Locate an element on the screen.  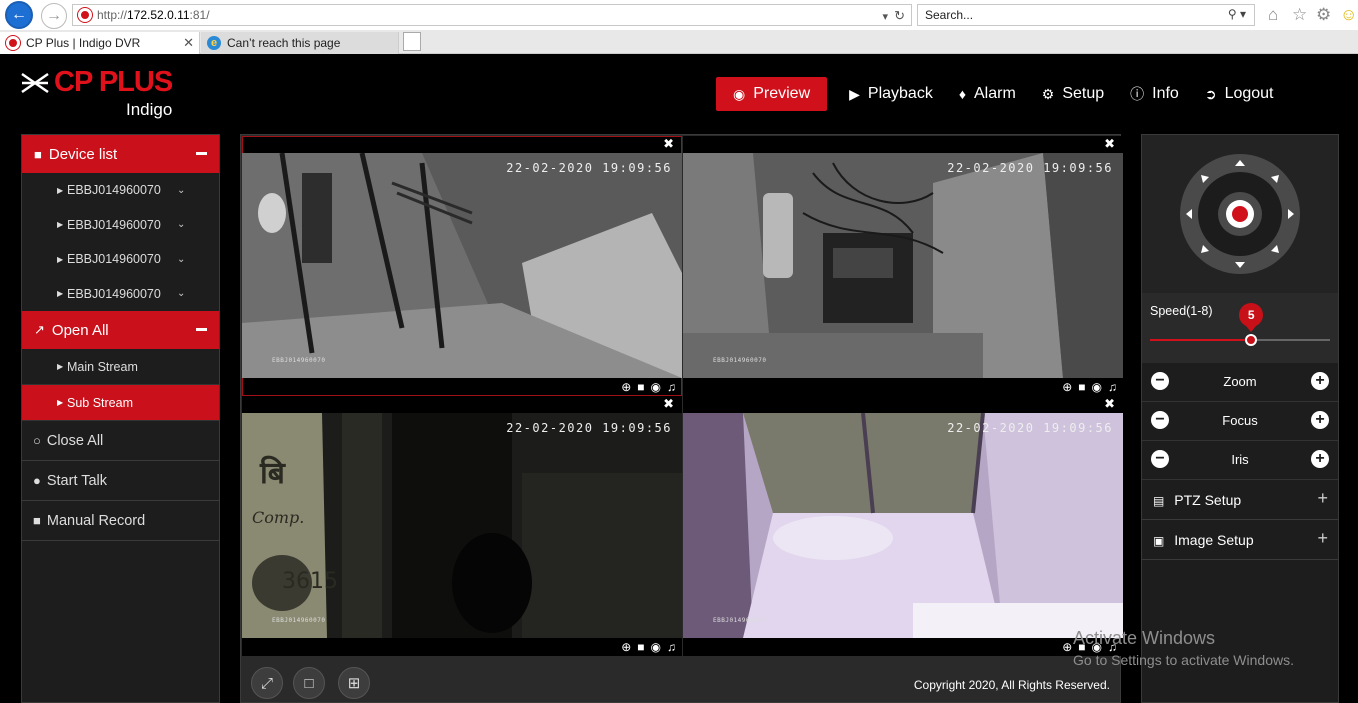
single-view-button: □ is located at coordinates (309, 683).